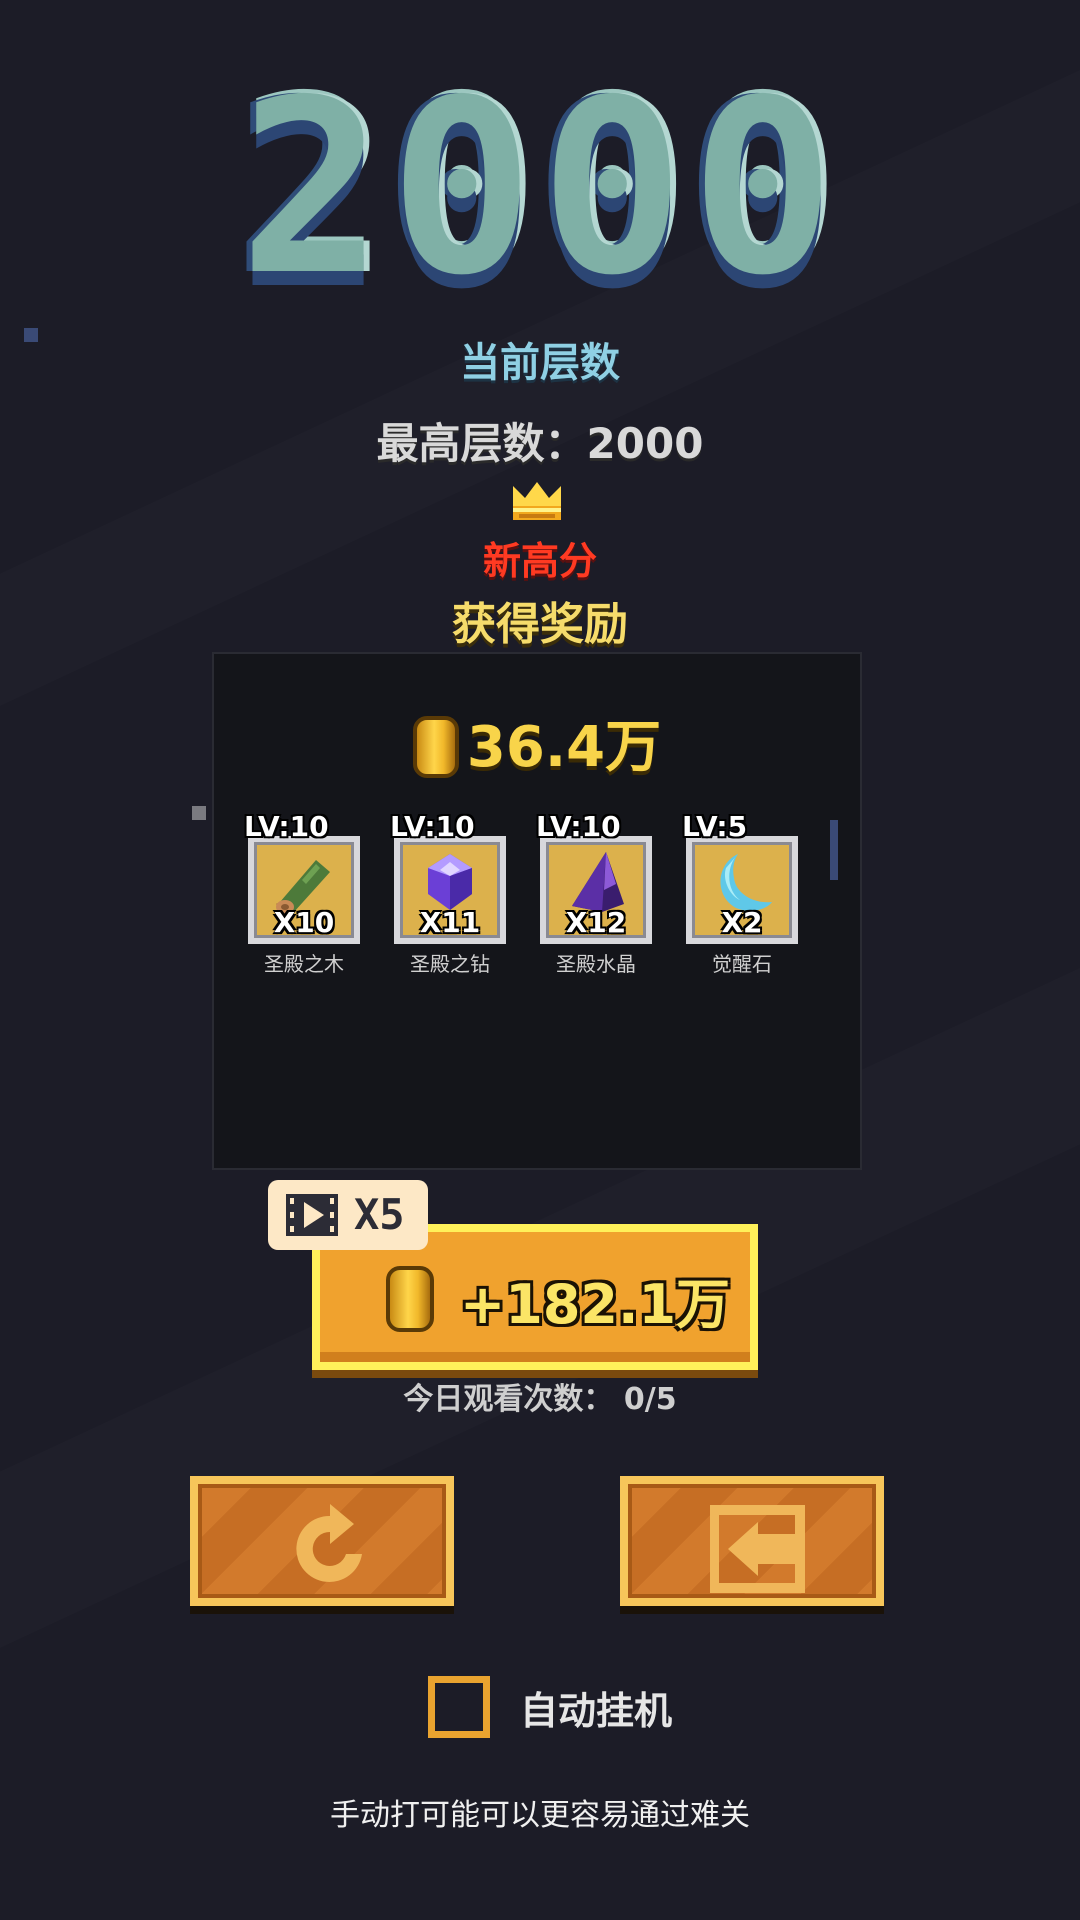  Describe the element at coordinates (539, 561) in the screenshot. I see `new-high-score-label: 新高分` at that location.